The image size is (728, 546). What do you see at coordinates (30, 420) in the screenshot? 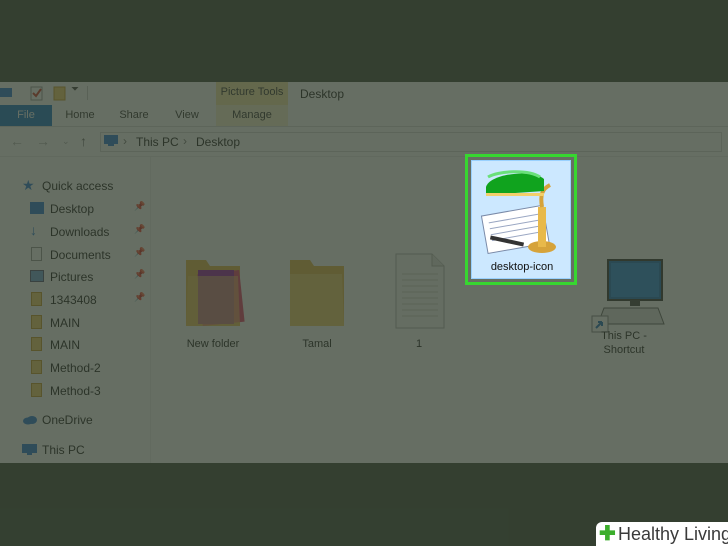
I see `cloud-icon` at bounding box center [30, 420].